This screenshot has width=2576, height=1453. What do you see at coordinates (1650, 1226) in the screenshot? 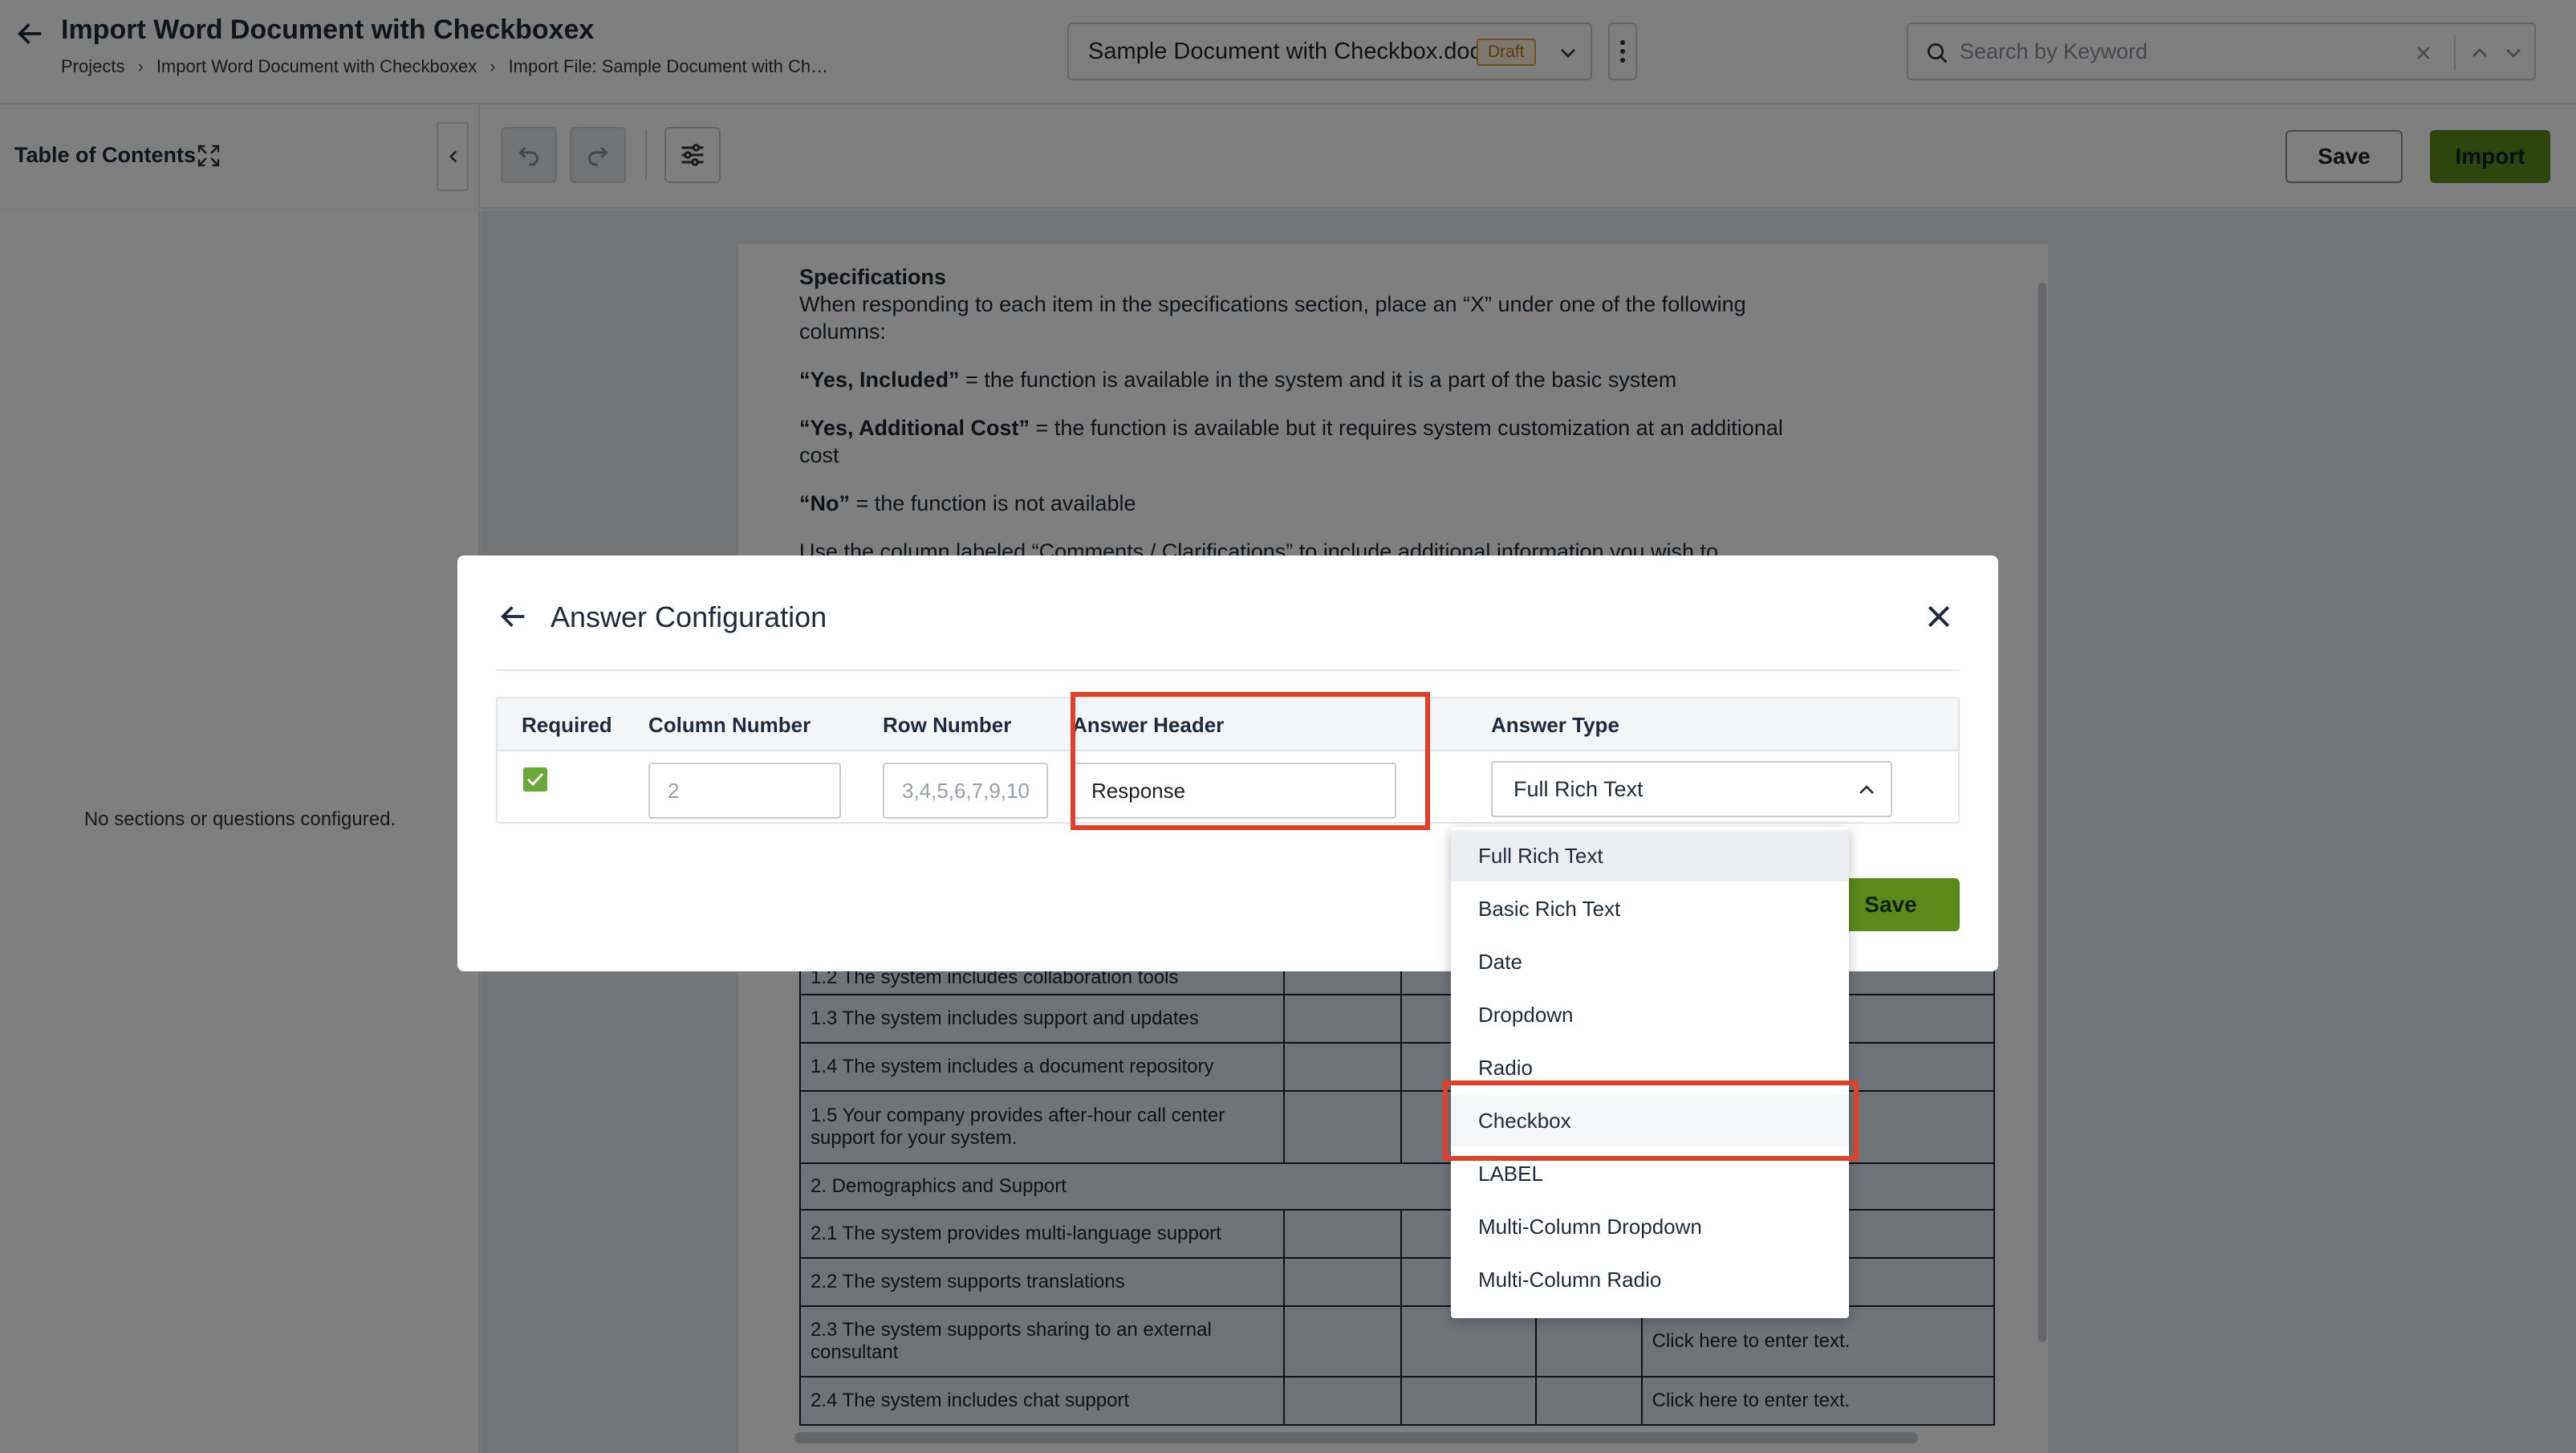
I see `dropdown-option-multi-column-dropdown: Multi-Column Dropdown` at bounding box center [1650, 1226].